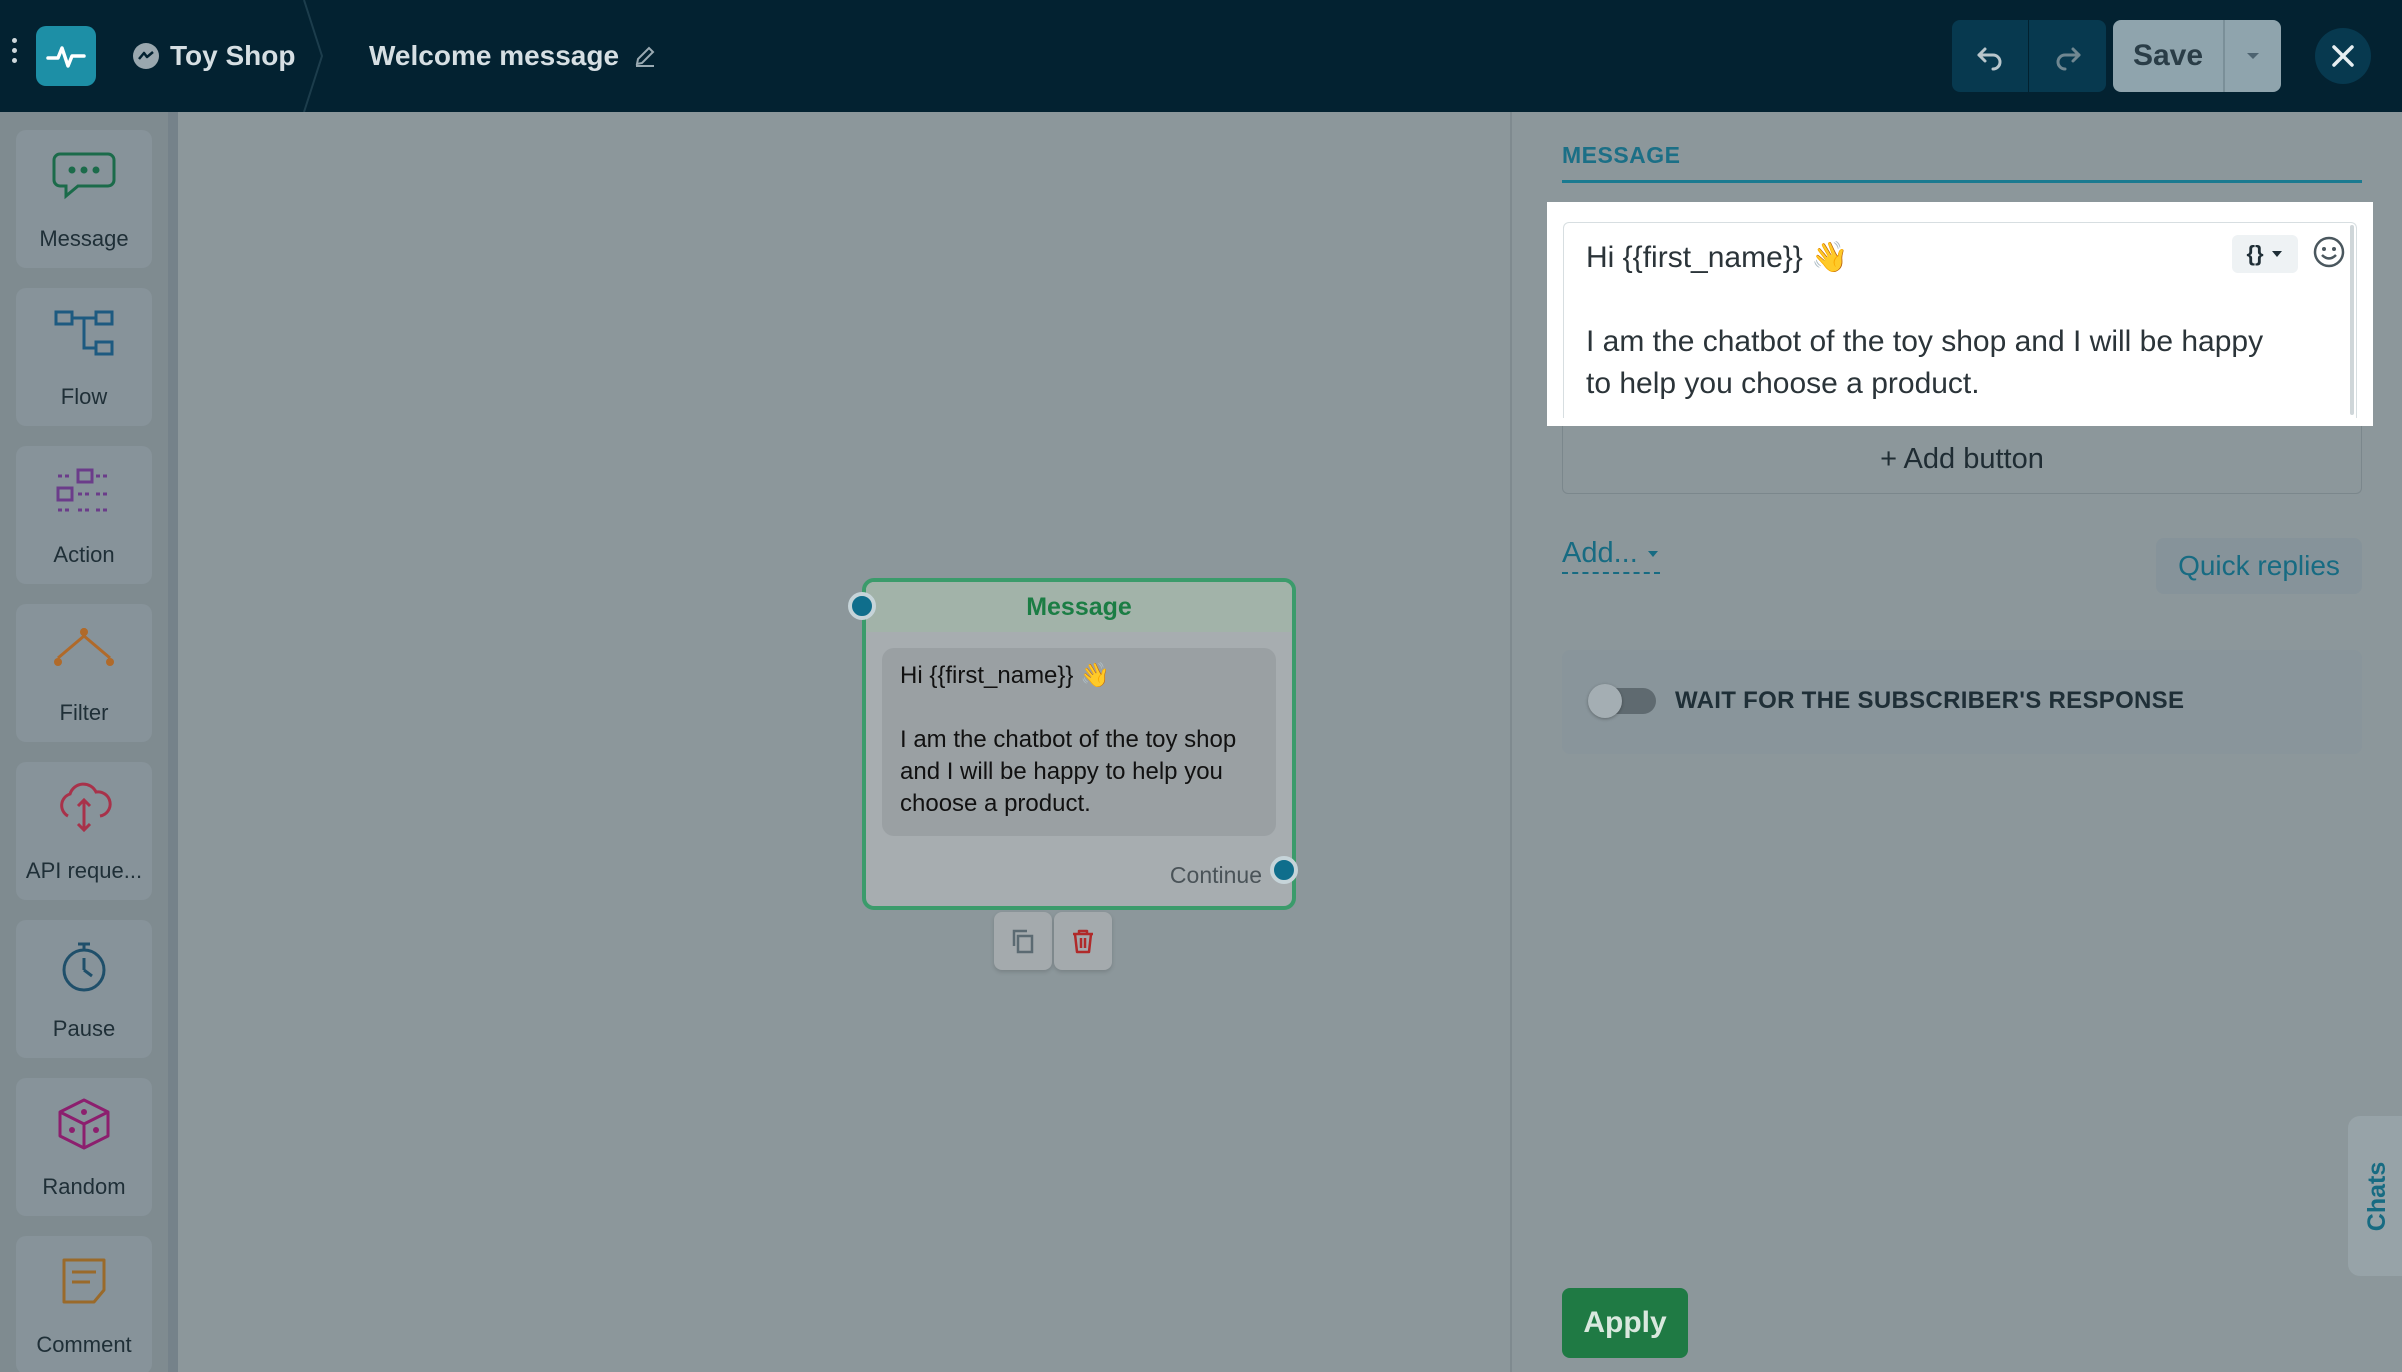  I want to click on palette-item-pause: Pause, so click(84, 989).